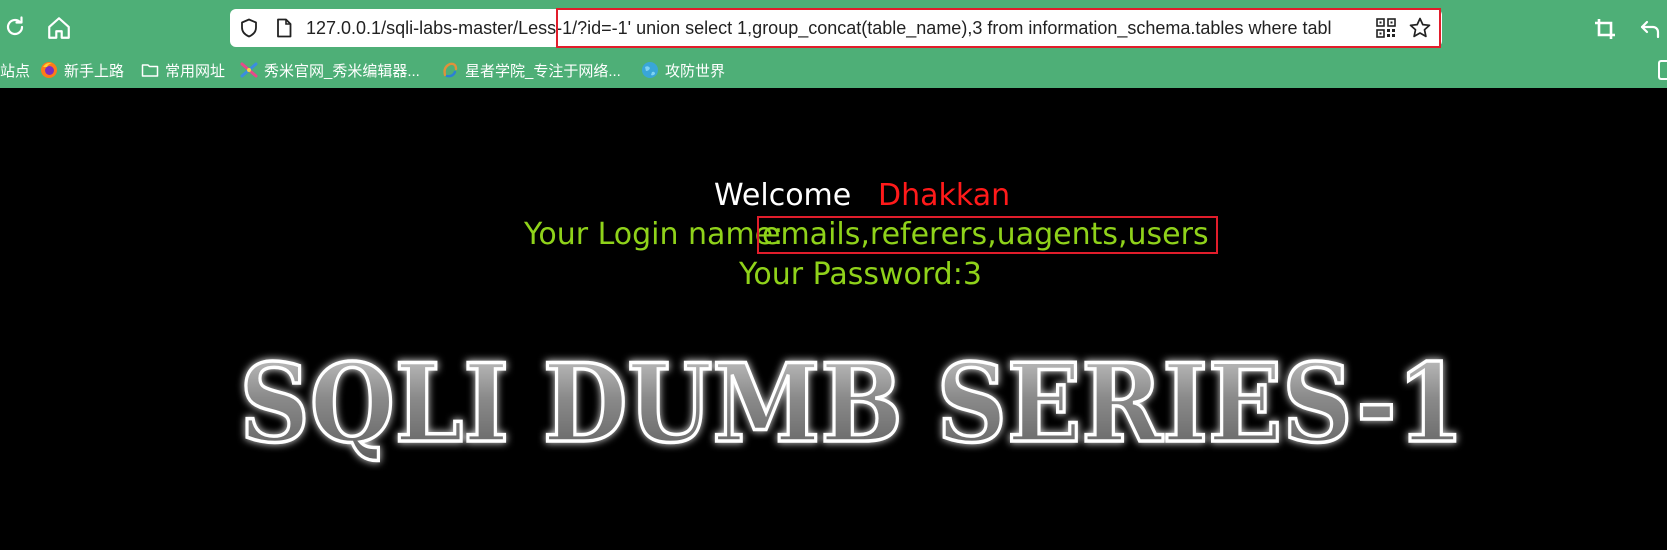 This screenshot has height=550, width=1667. Describe the element at coordinates (860, 274) in the screenshot. I see `password-text: Your Password:3` at that location.